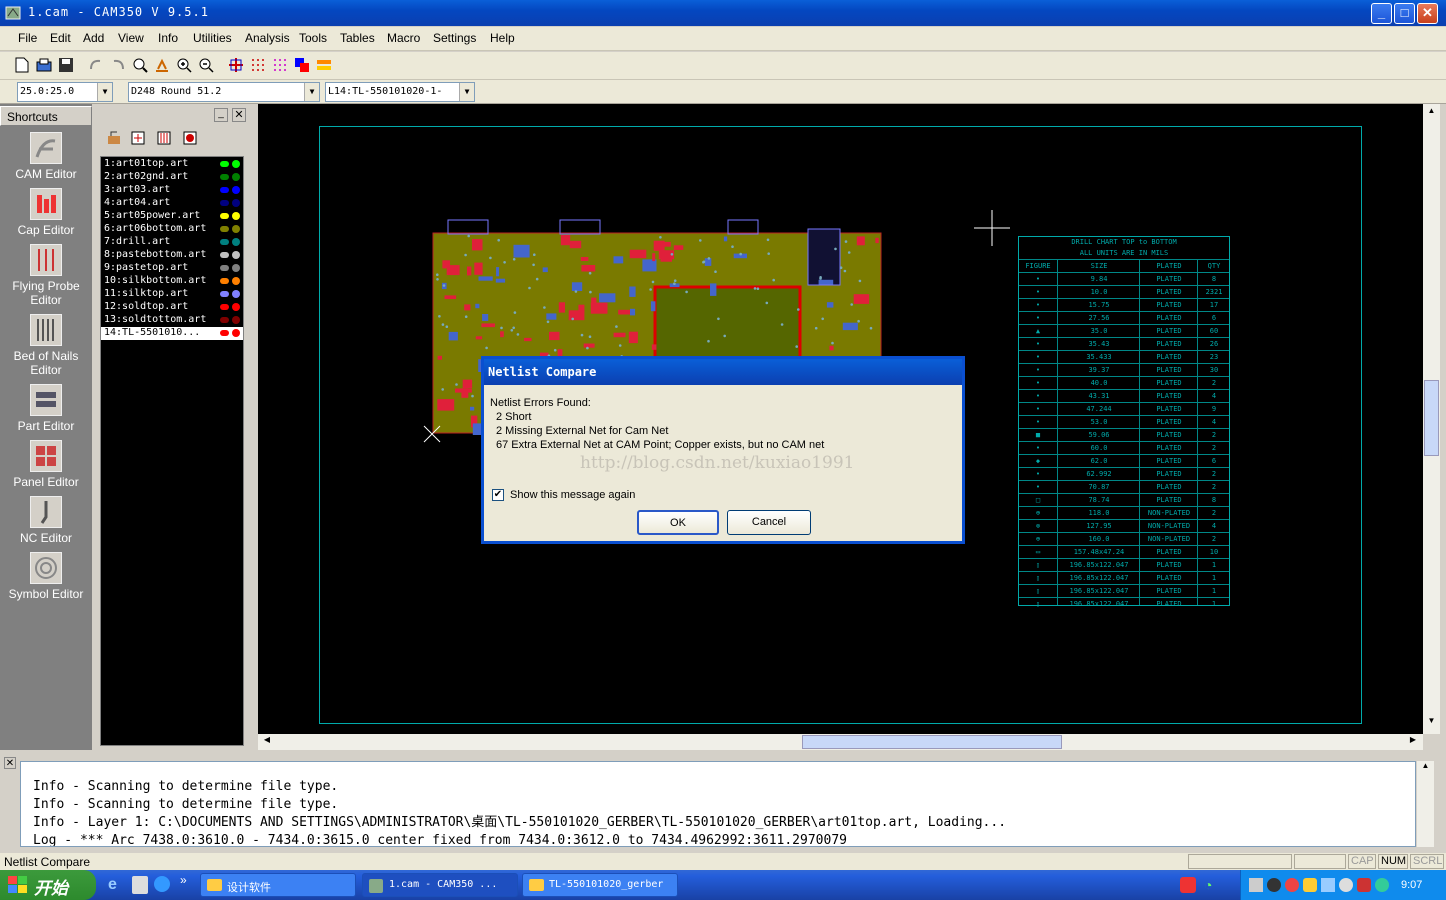 This screenshot has width=1446, height=900. What do you see at coordinates (46, 408) in the screenshot?
I see `shortcut-part-editor: Part Editor` at bounding box center [46, 408].